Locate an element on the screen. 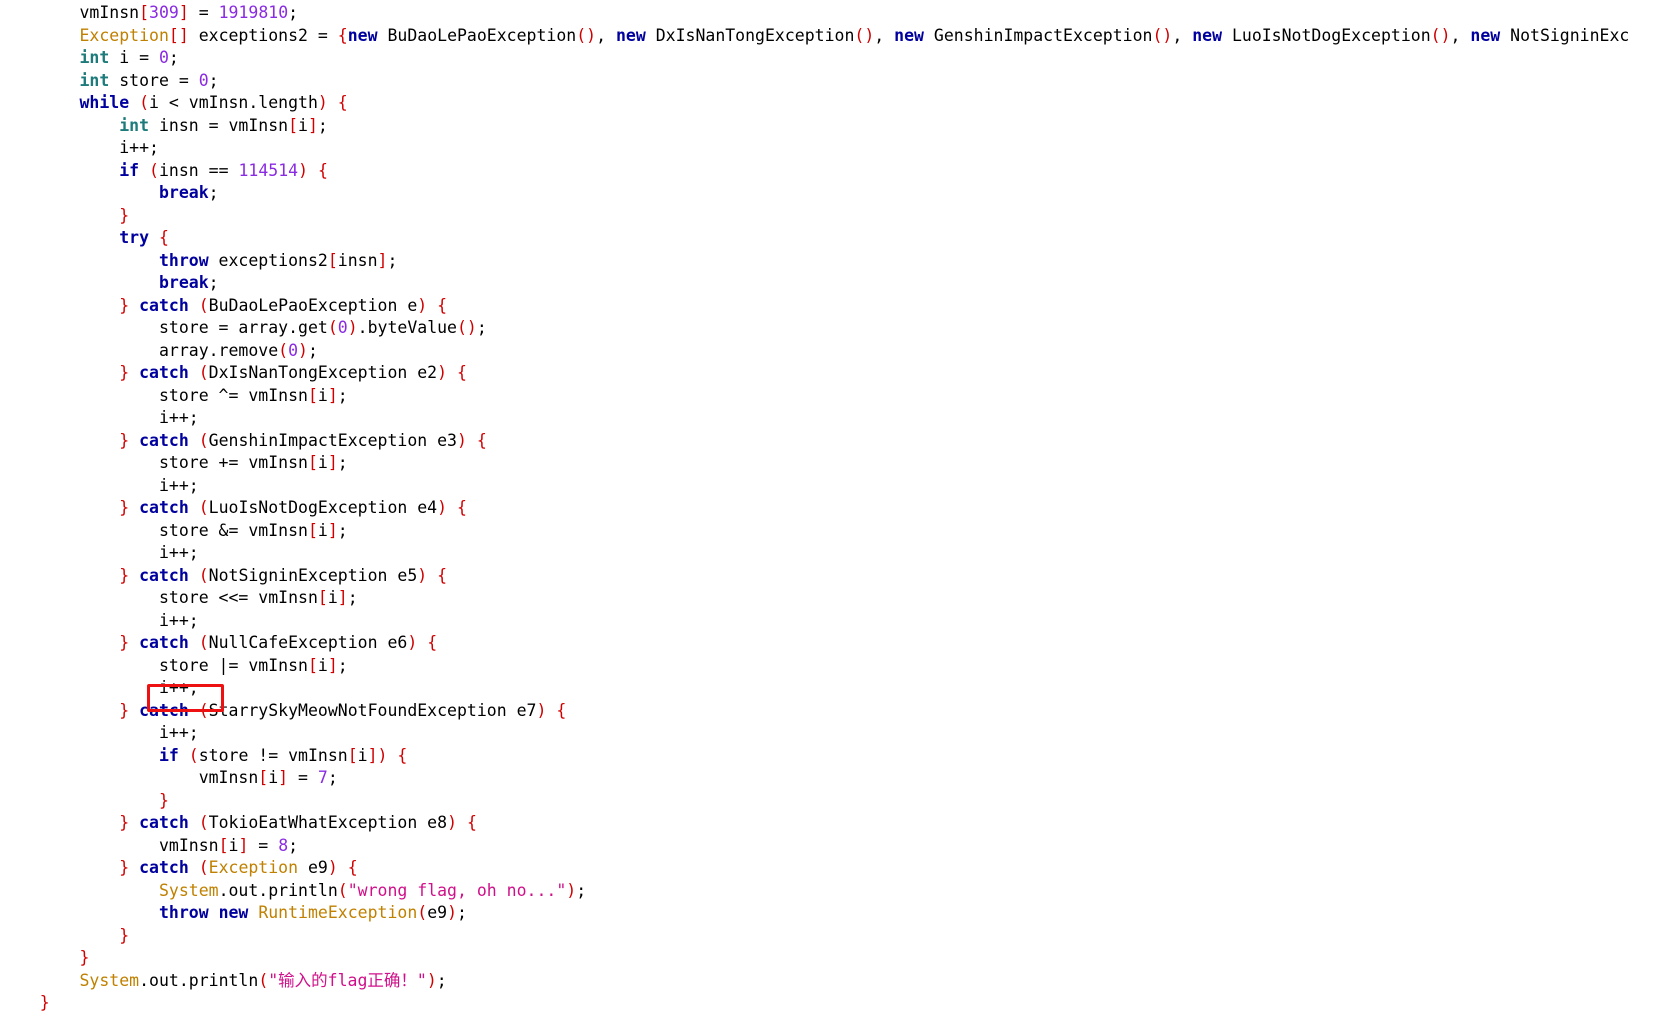  code-line: i++; is located at coordinates (814, 553).